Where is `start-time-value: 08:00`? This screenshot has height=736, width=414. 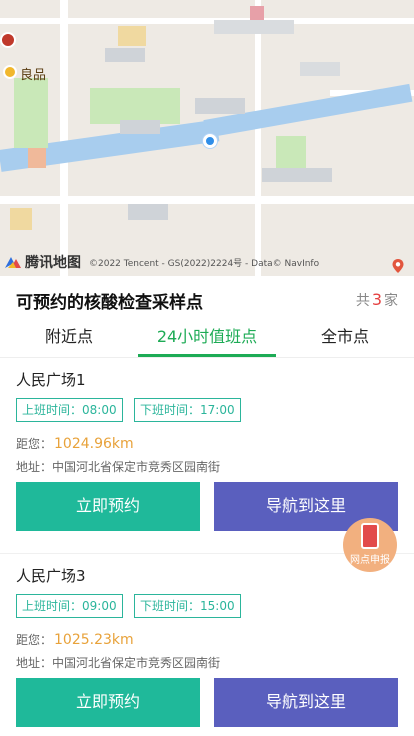 start-time-value: 08:00 is located at coordinates (99, 410).